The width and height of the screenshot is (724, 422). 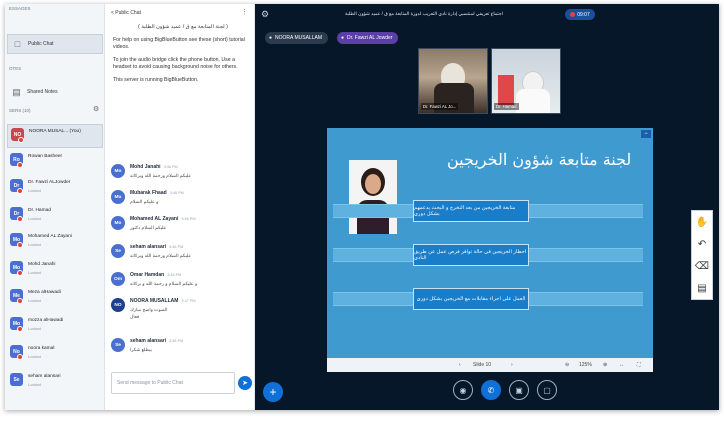 I want to click on shared-notes-item: ▤ Shared Notes, so click(x=55, y=92).